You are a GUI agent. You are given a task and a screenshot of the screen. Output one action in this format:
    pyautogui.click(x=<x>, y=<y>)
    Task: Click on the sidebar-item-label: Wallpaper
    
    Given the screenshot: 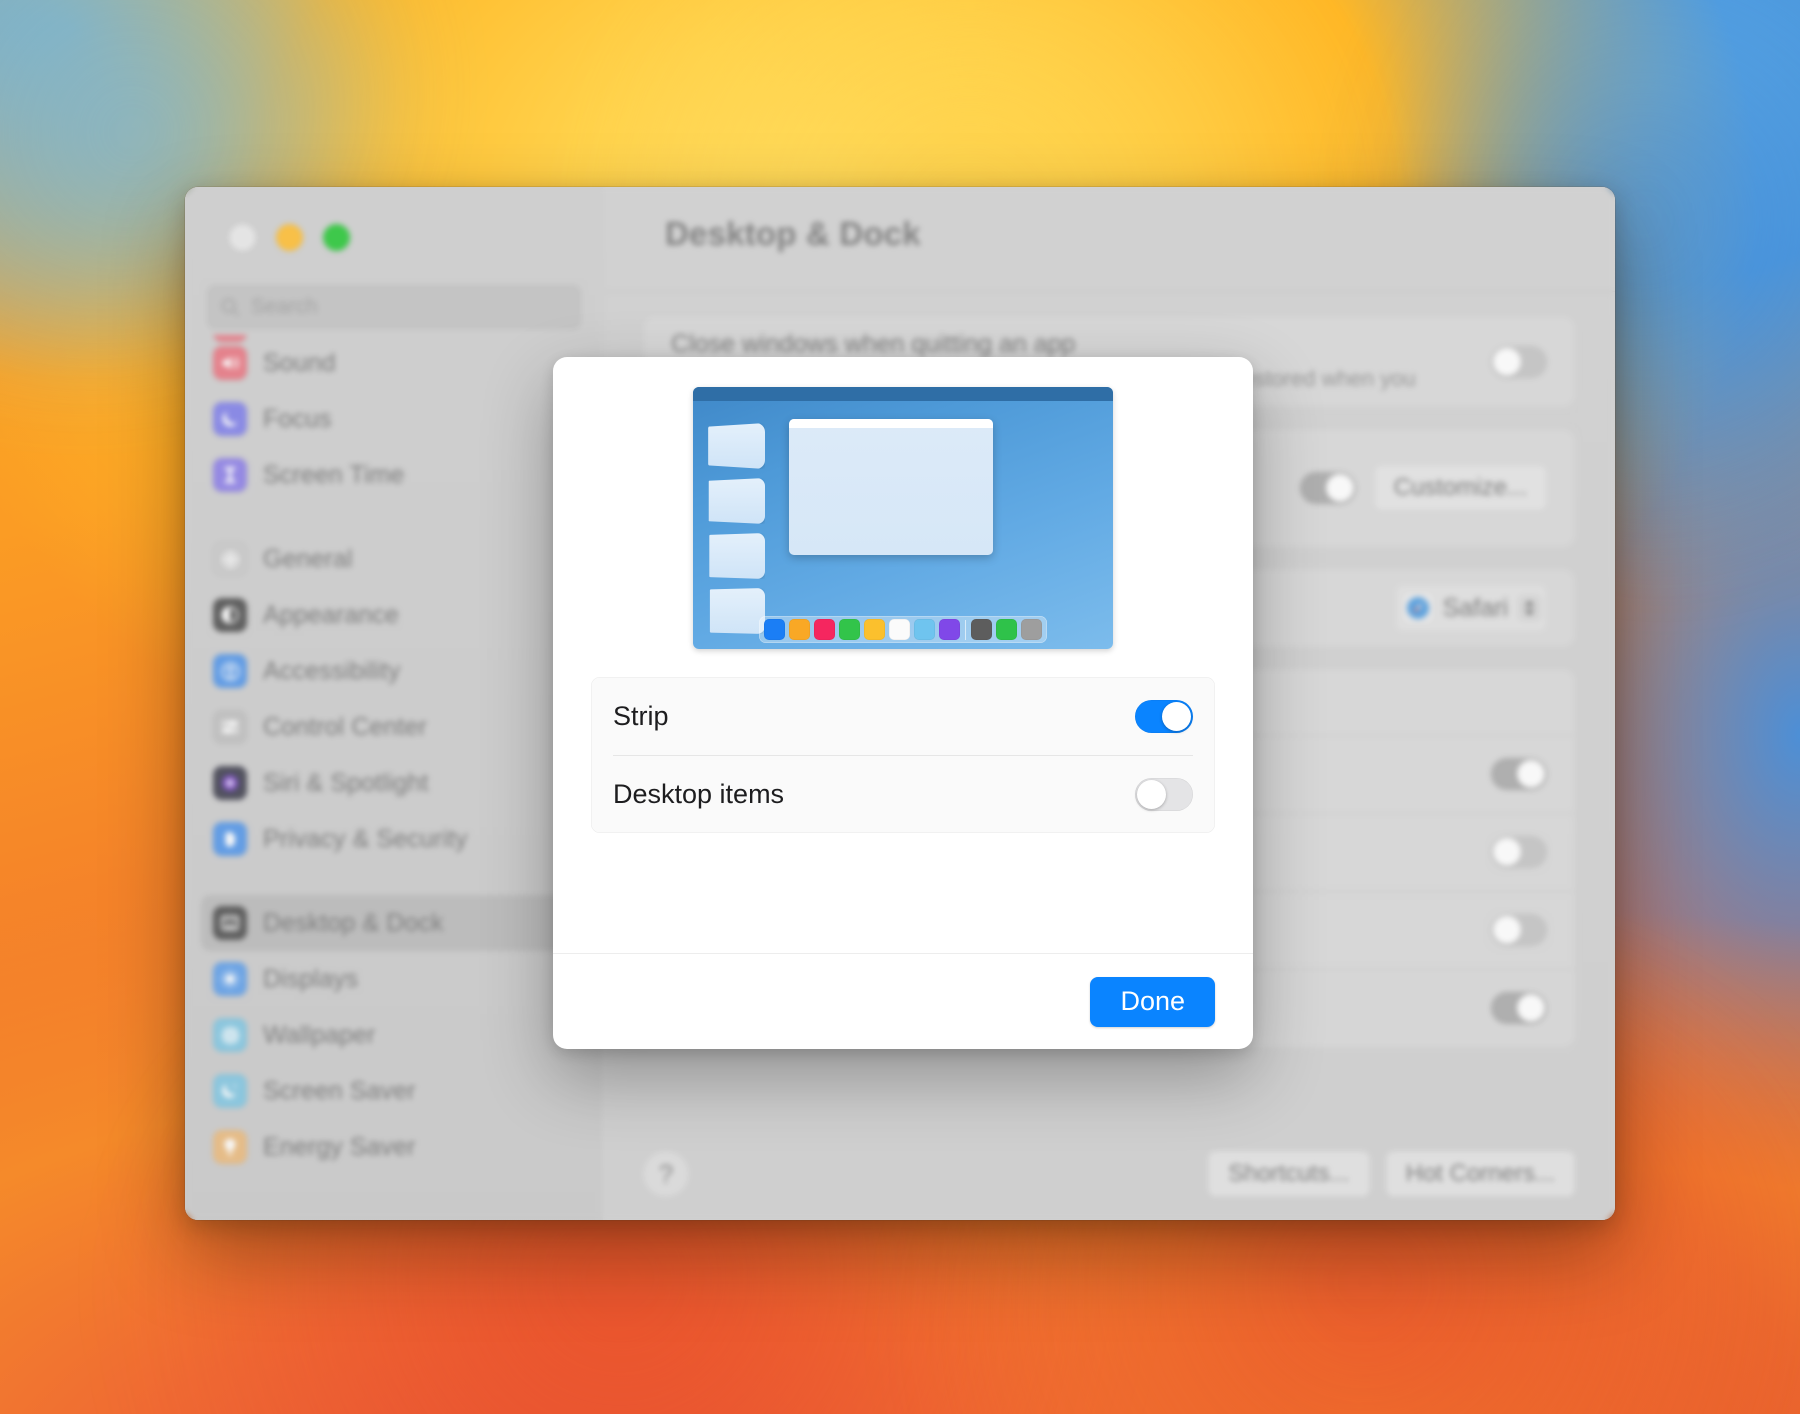 What is the action you would take?
    pyautogui.click(x=319, y=1034)
    